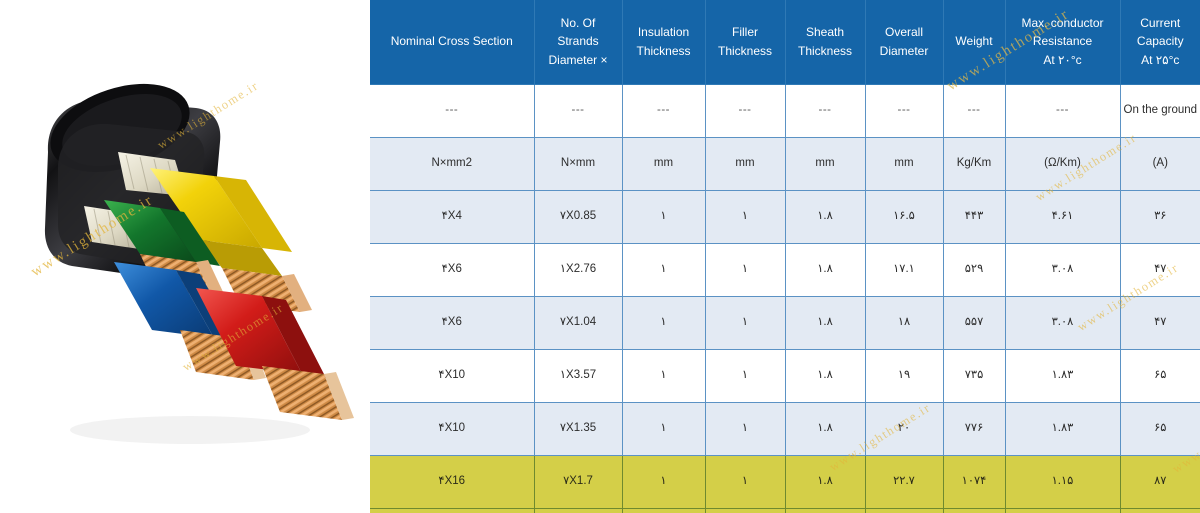  I want to click on column-header-no-of-strands-diameter: No. Of Strands Diameter ×, so click(578, 42).